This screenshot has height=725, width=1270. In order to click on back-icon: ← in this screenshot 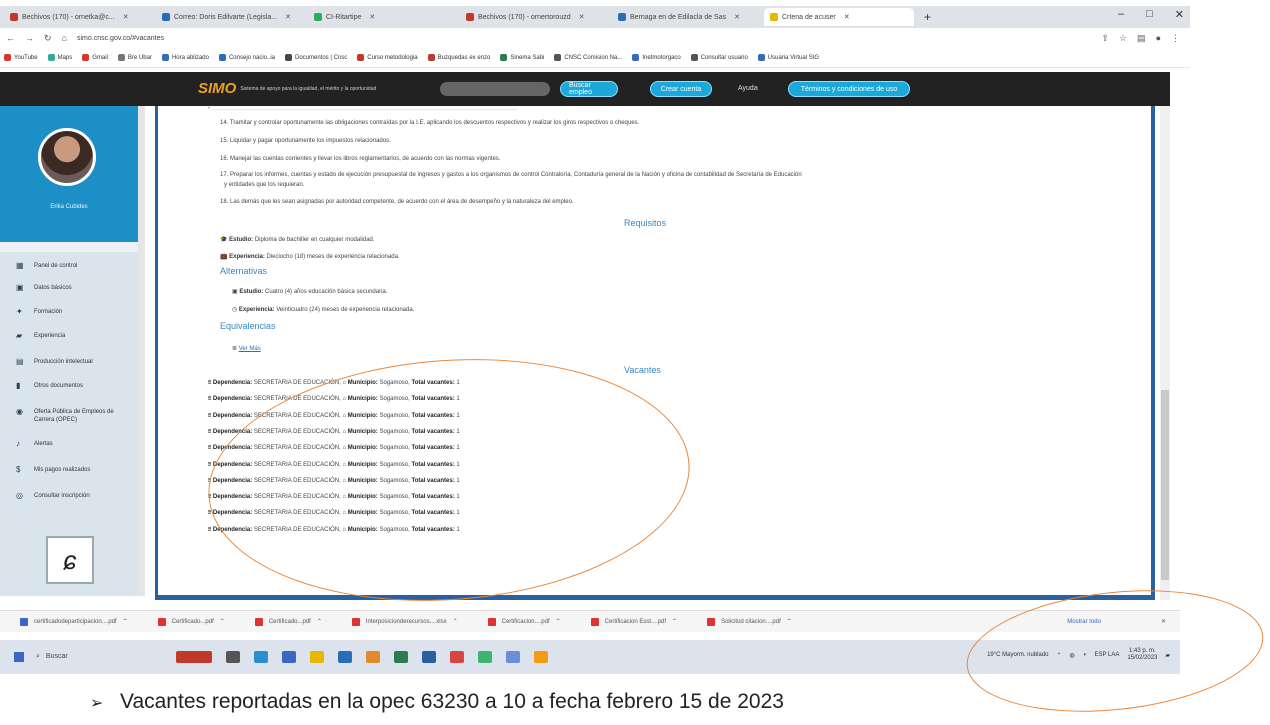, I will do `click(10, 38)`.